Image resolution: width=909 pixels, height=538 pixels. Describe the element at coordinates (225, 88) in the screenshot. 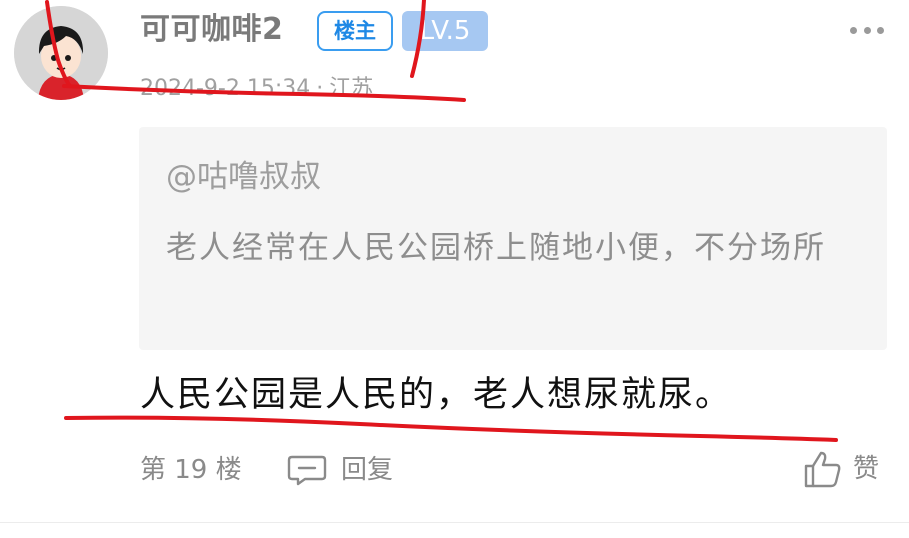

I see `timestamp: 2024-9-2 15:34` at that location.